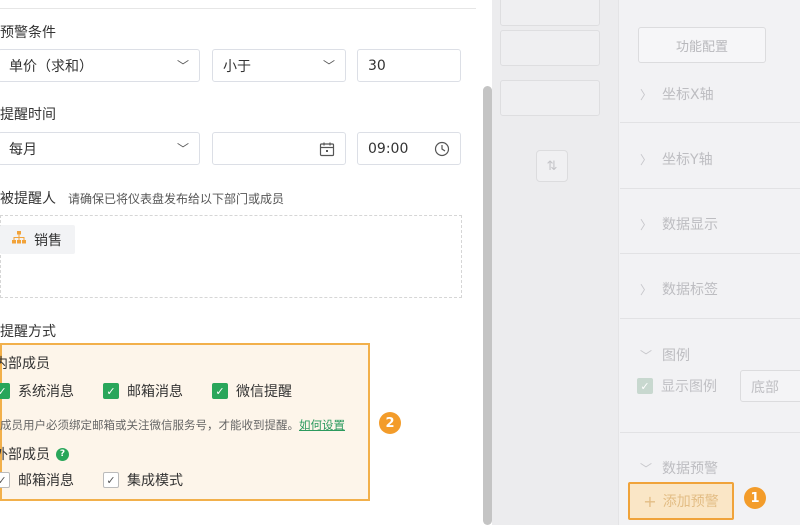 Image resolution: width=800 pixels, height=525 pixels. I want to click on section-label: 坐标Y轴, so click(687, 160).